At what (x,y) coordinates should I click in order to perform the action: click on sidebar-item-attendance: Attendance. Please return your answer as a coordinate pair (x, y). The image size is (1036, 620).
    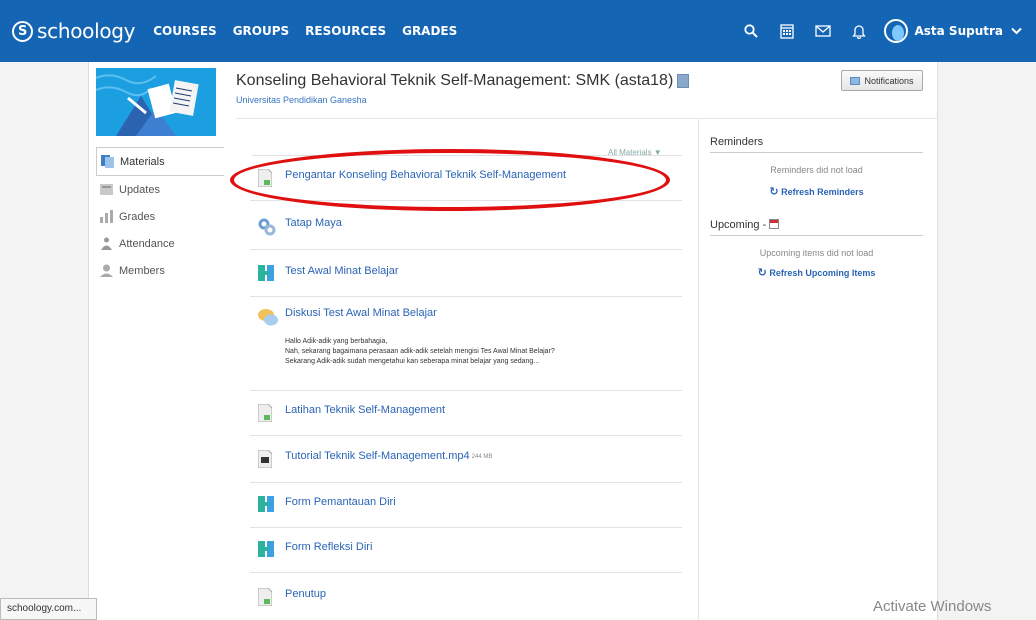
    Looking at the image, I should click on (160, 243).